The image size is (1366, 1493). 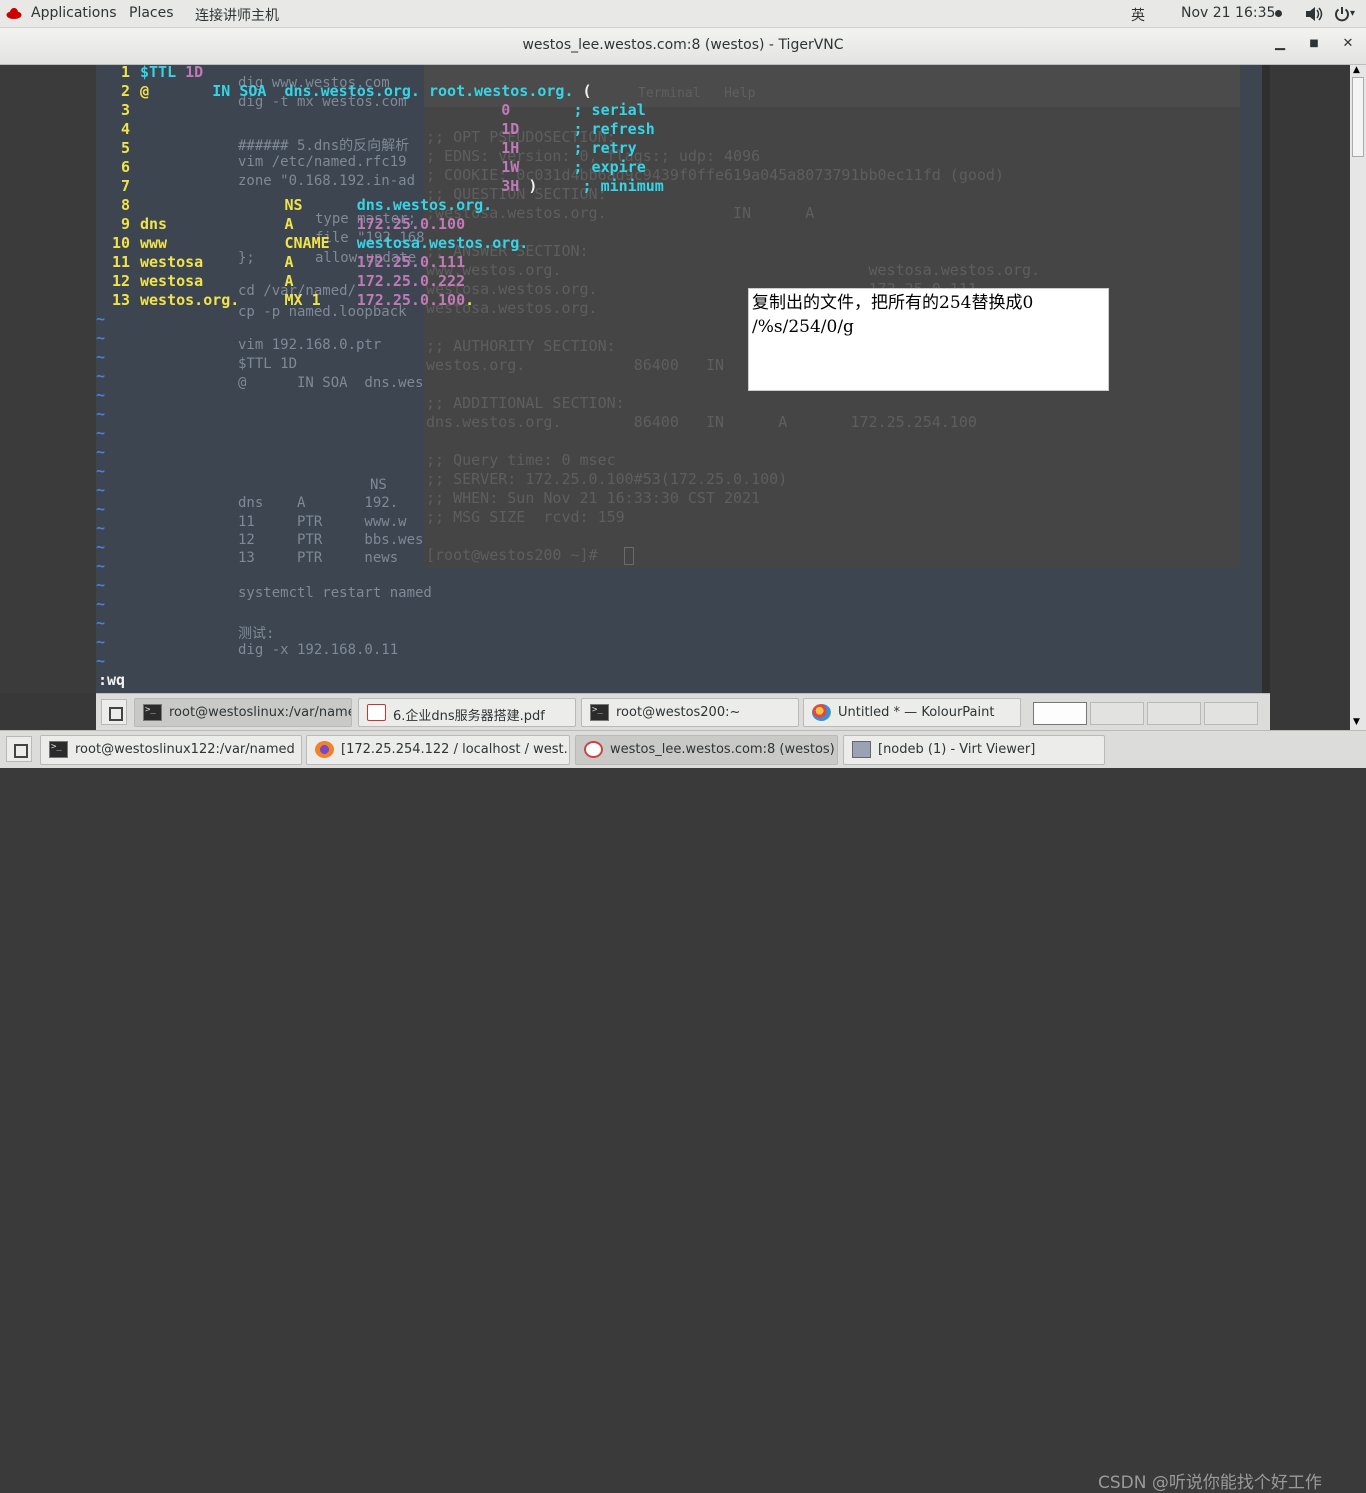 I want to click on vim-line: 5 1H ; retry, so click(x=368, y=148).